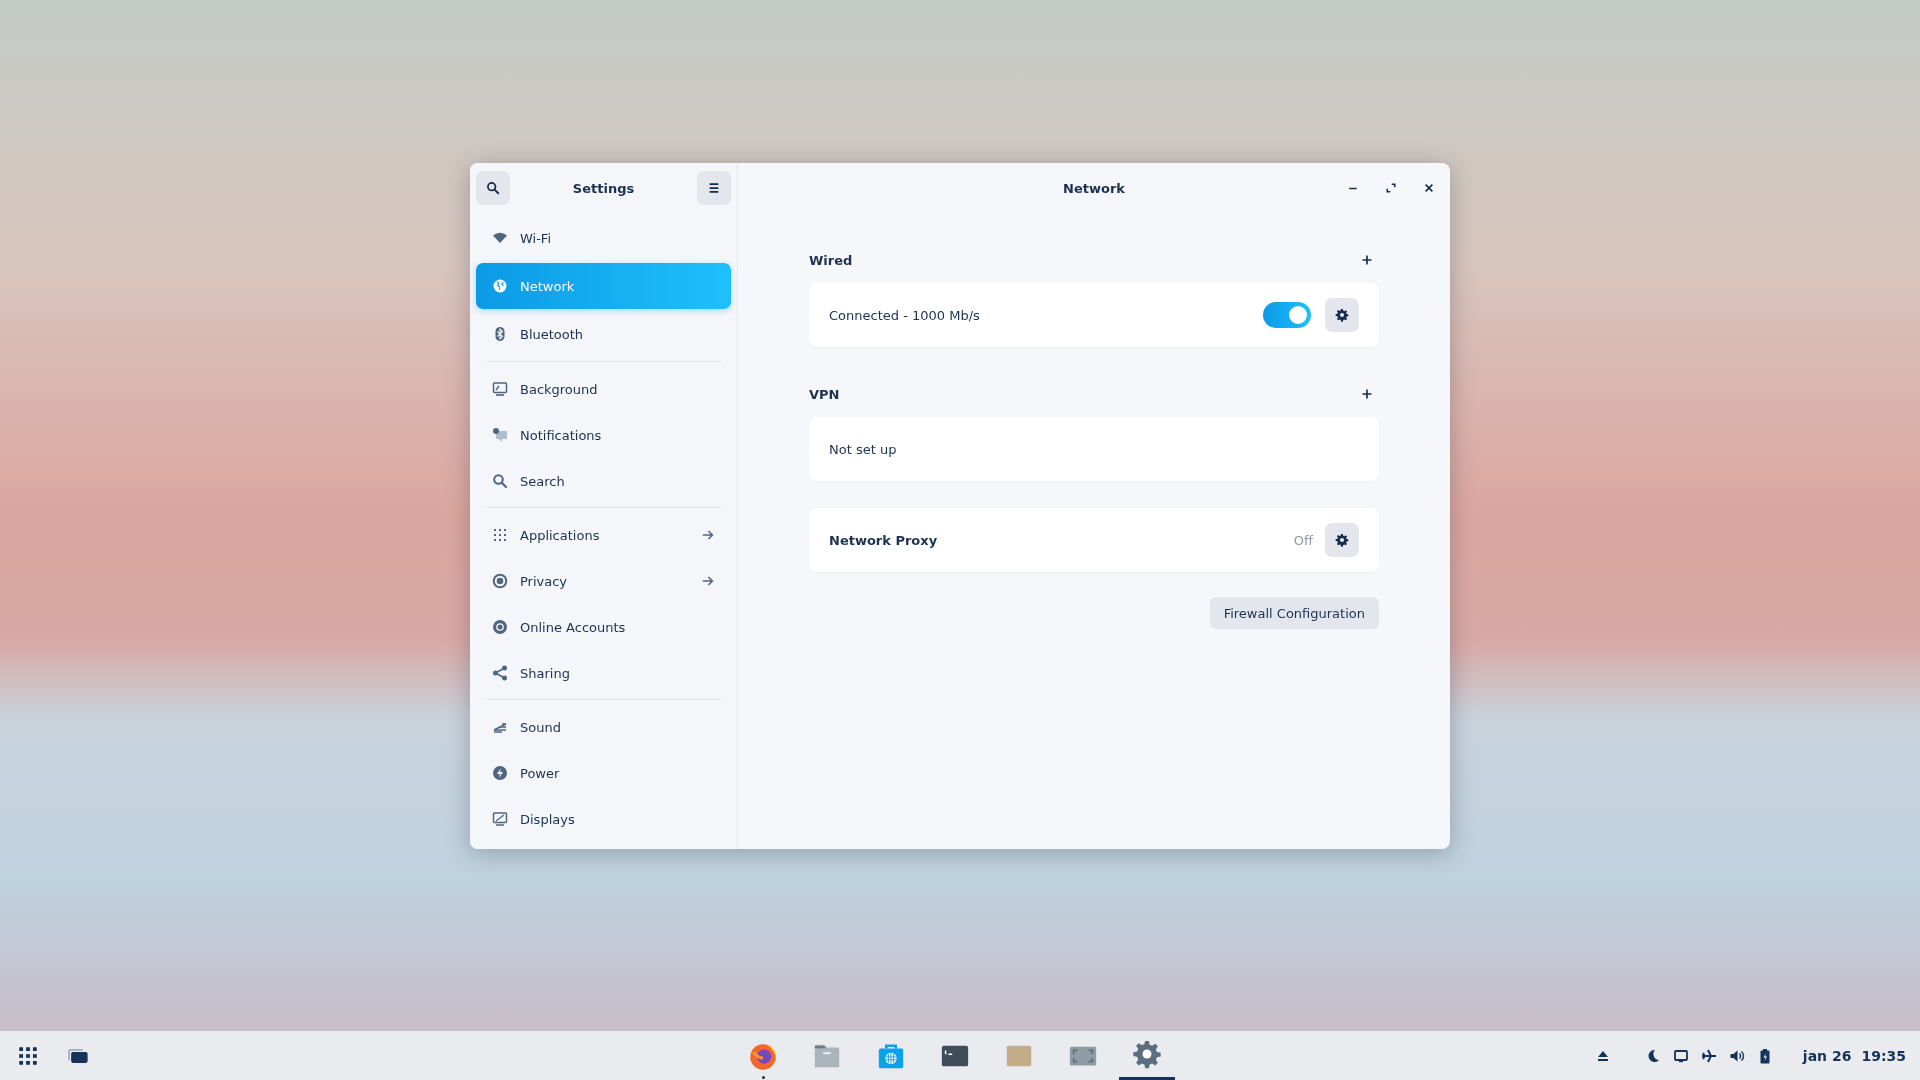 The width and height of the screenshot is (1920, 1080). I want to click on window-title: Network, so click(1094, 188).